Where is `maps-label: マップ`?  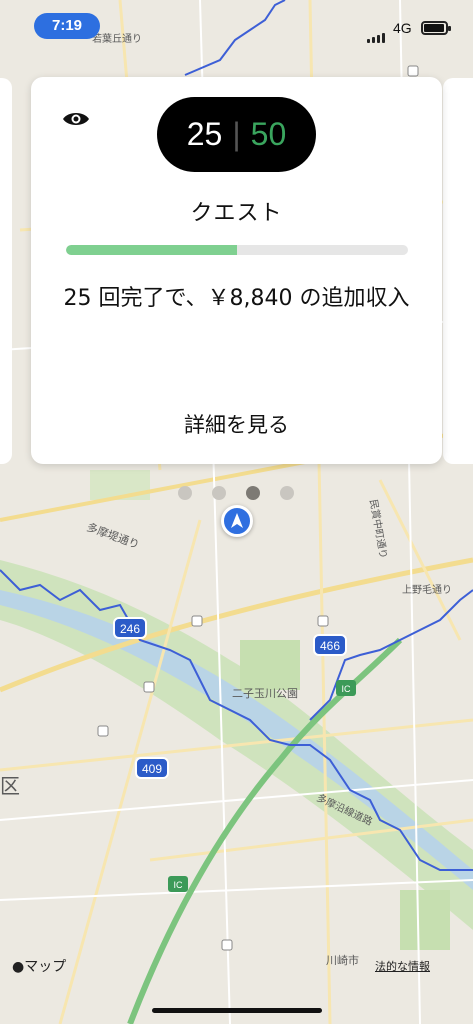
maps-label: マップ is located at coordinates (45, 967).